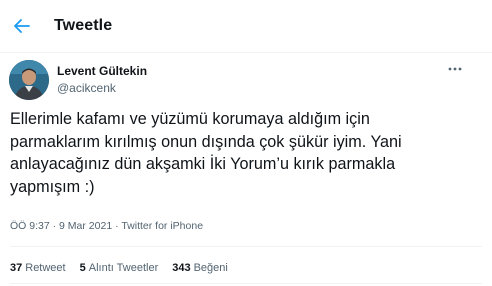  Describe the element at coordinates (86, 88) in the screenshot. I see `author-handle: @acikcenk` at that location.